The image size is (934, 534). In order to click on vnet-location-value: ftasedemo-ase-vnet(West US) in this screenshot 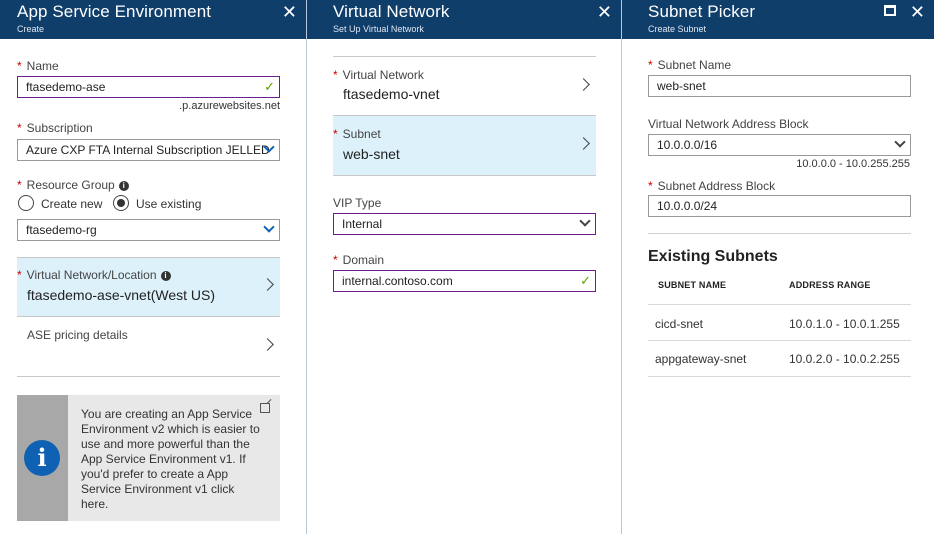, I will do `click(121, 295)`.